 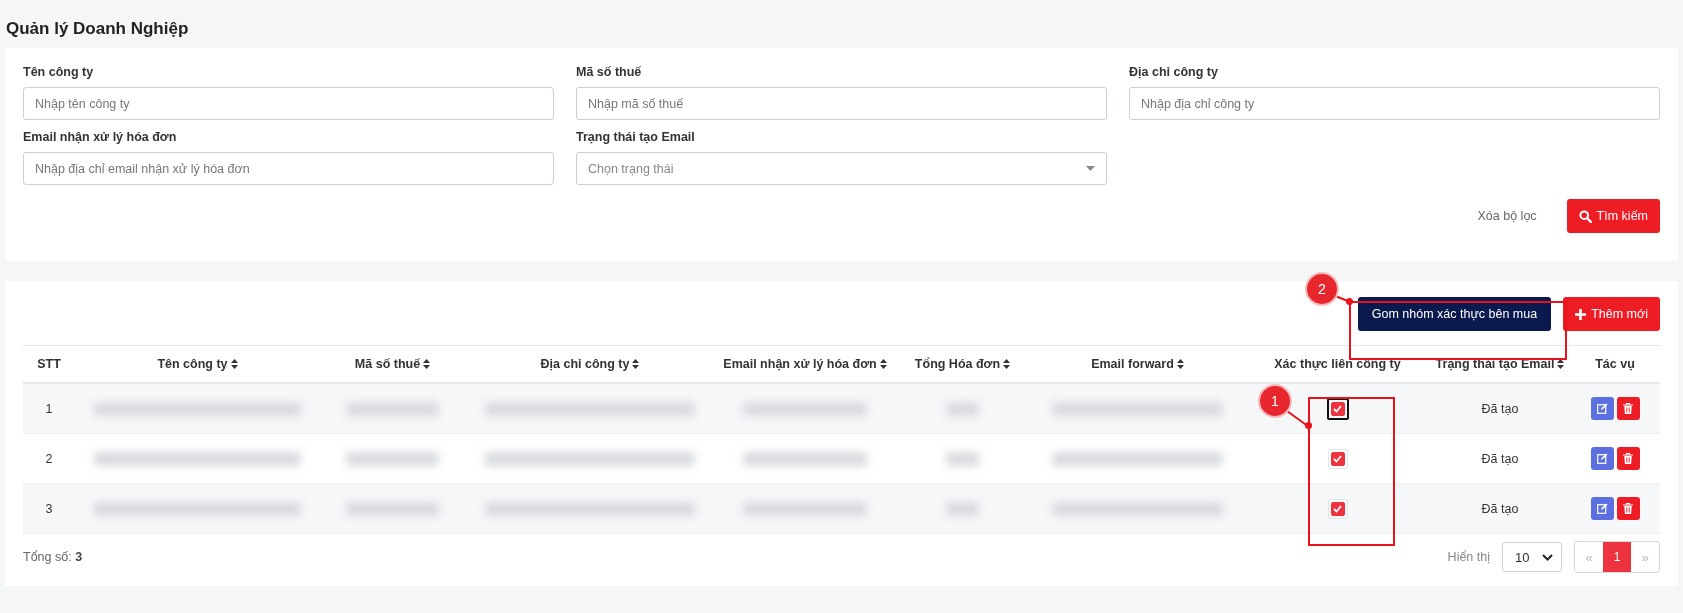 What do you see at coordinates (49, 408) in the screenshot?
I see `table-cell: 1` at bounding box center [49, 408].